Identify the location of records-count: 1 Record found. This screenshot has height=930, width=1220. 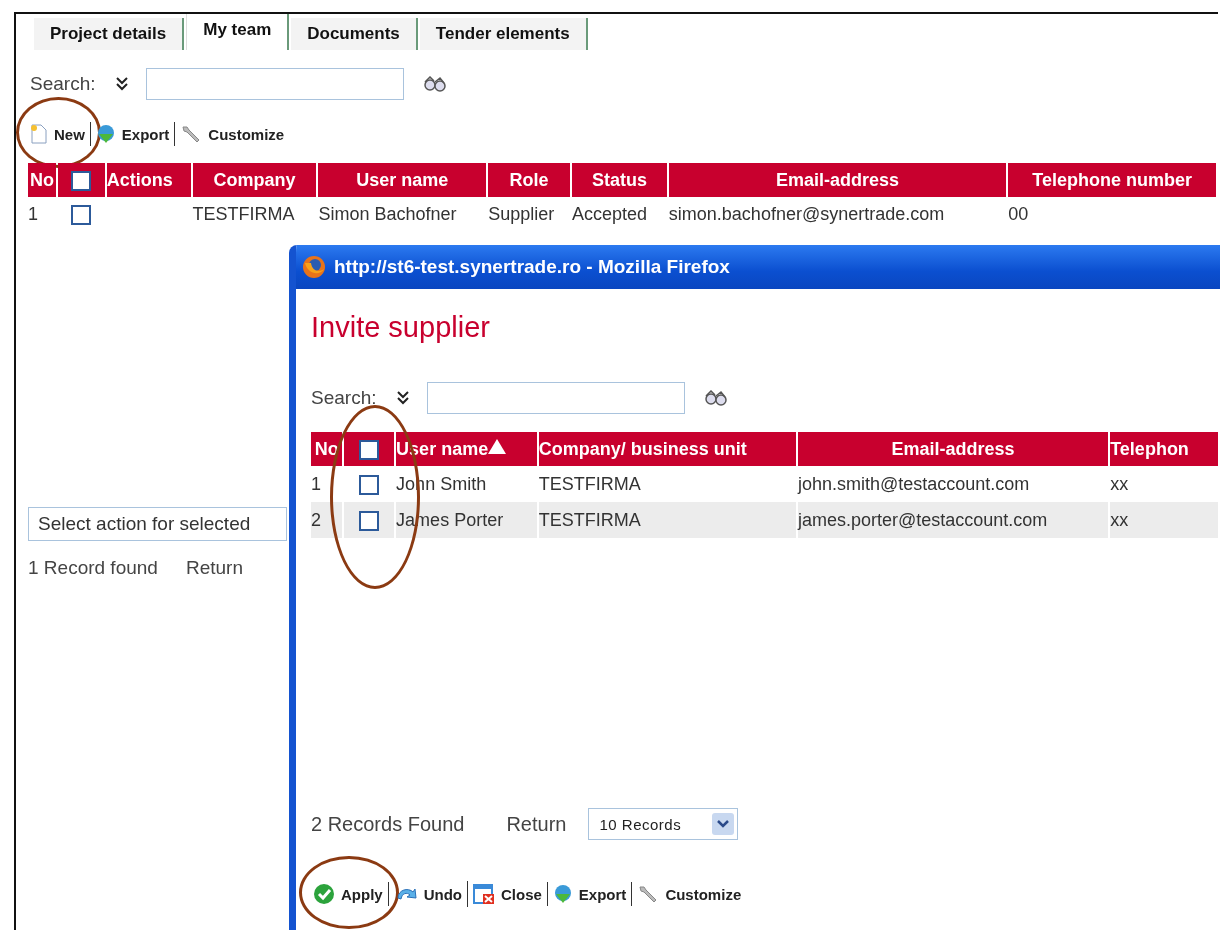
(93, 568).